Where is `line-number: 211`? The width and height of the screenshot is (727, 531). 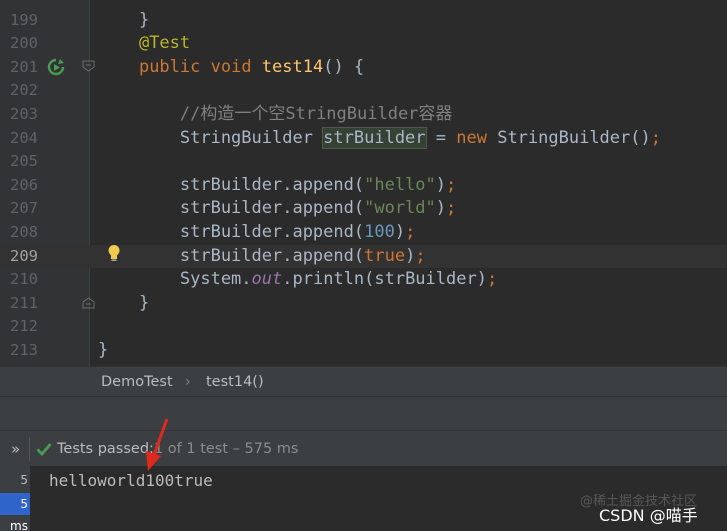 line-number: 211 is located at coordinates (24, 302).